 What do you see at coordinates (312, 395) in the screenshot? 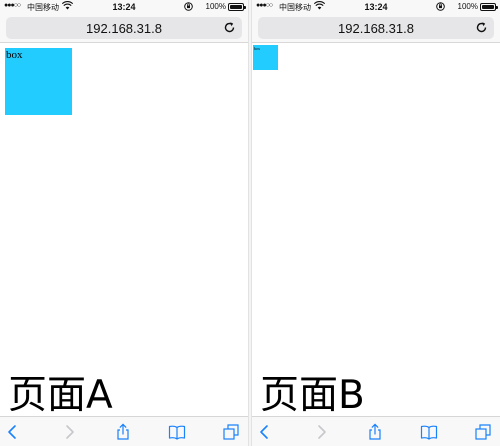
I see `page-label: 页面B` at bounding box center [312, 395].